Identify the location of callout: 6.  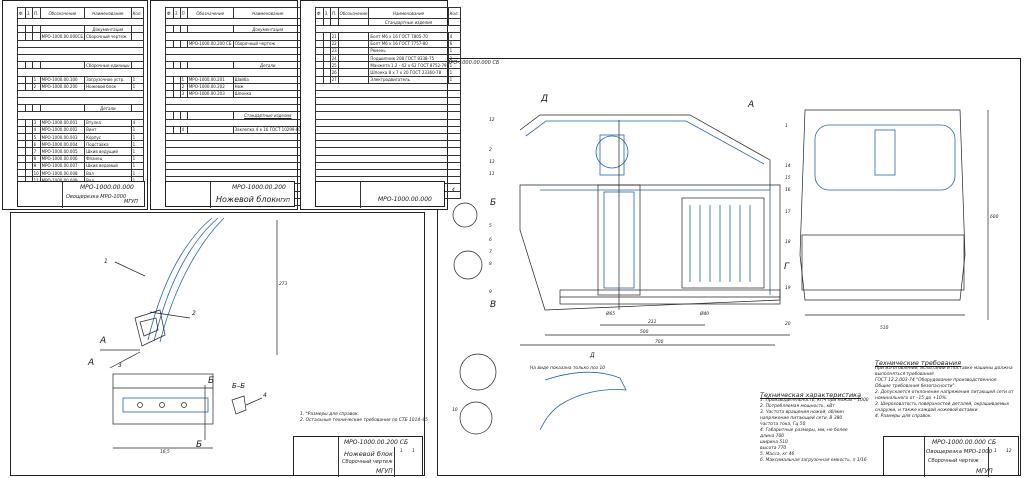
(490, 240).